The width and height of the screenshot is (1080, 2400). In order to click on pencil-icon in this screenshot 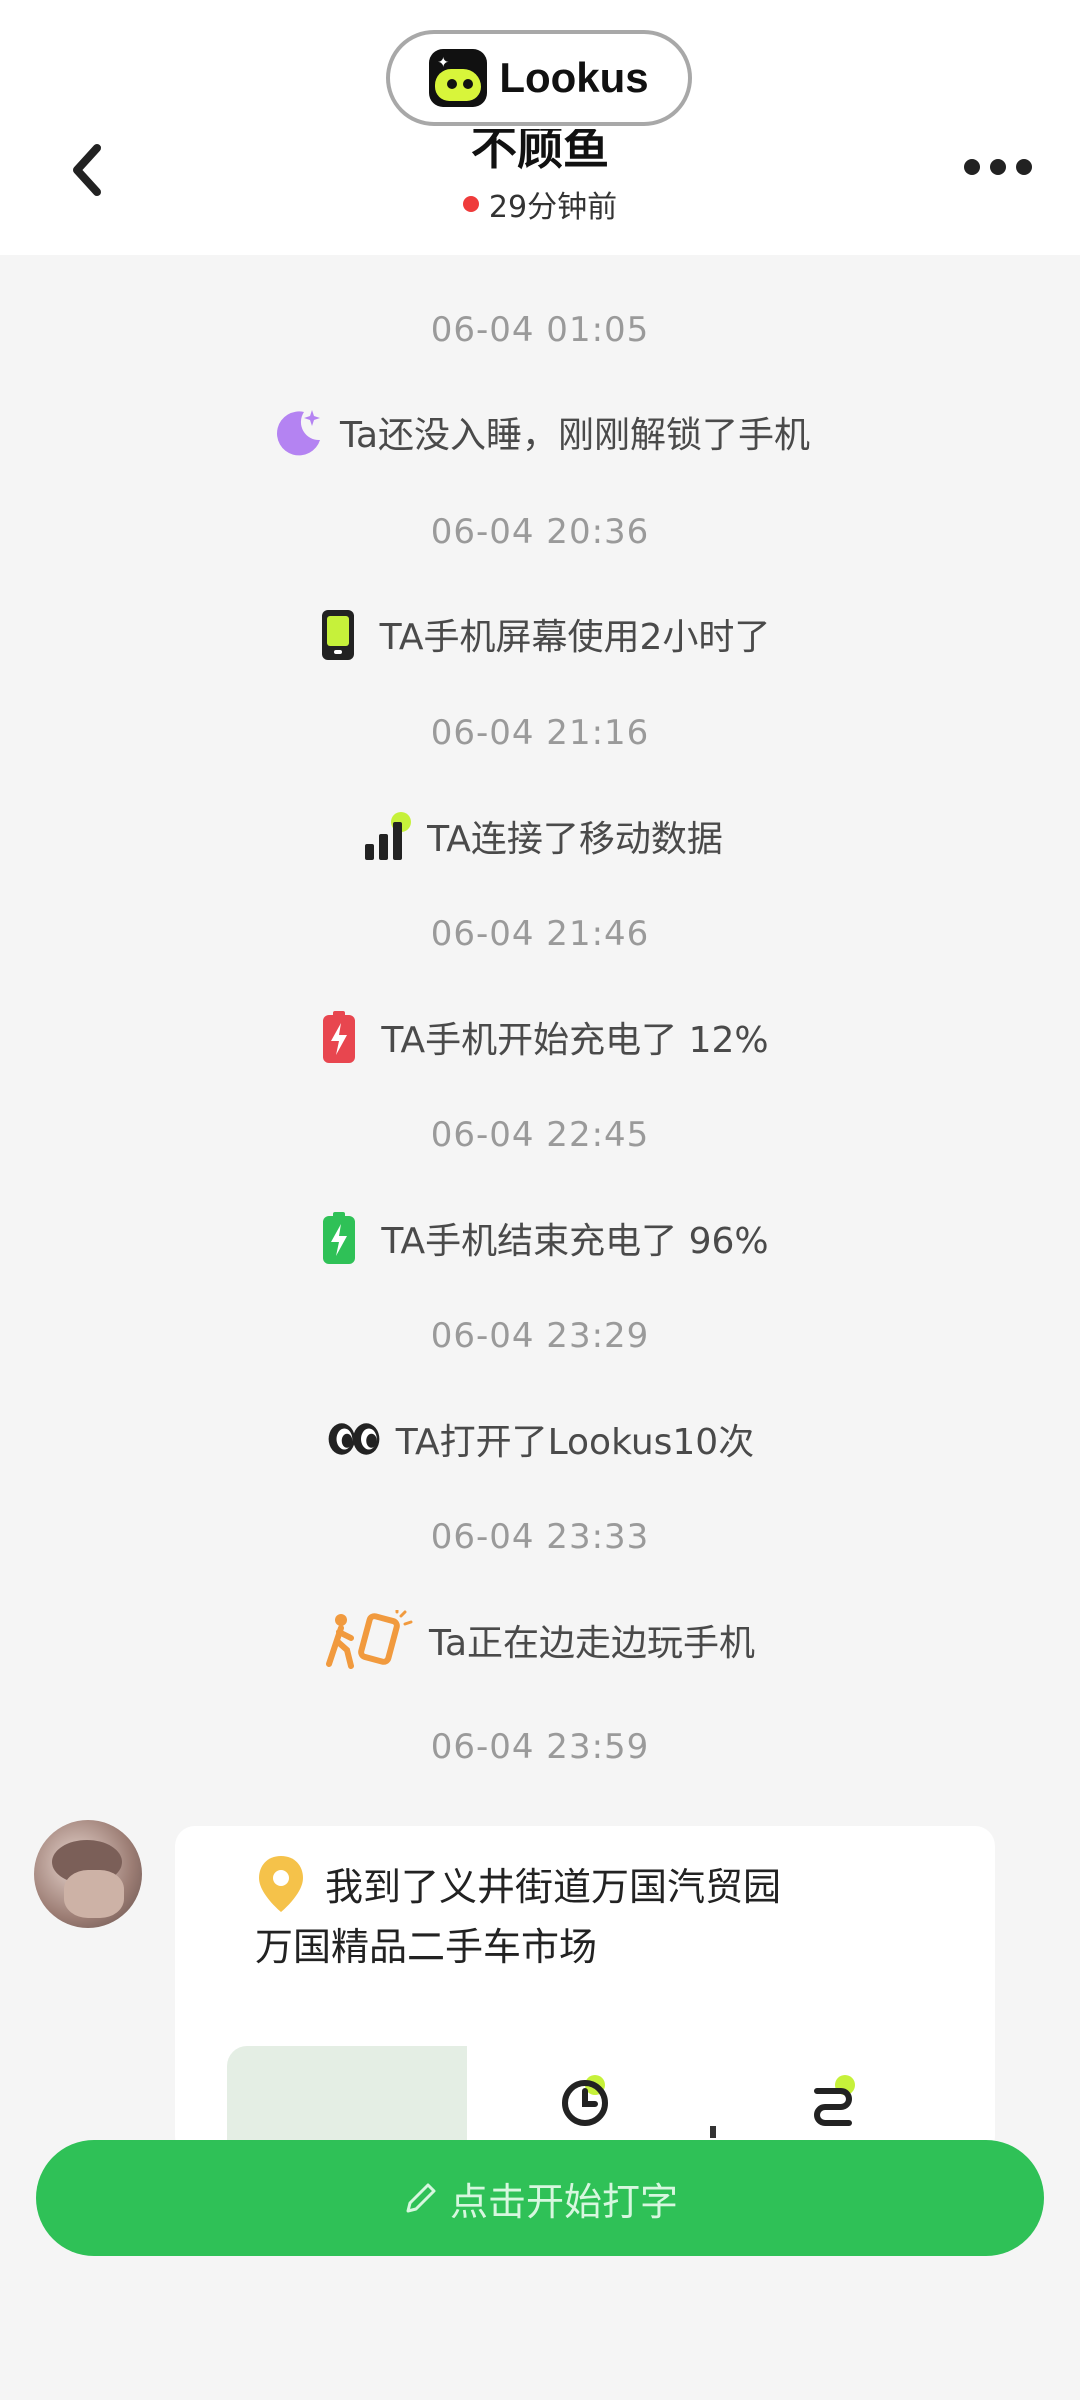, I will do `click(421, 2198)`.